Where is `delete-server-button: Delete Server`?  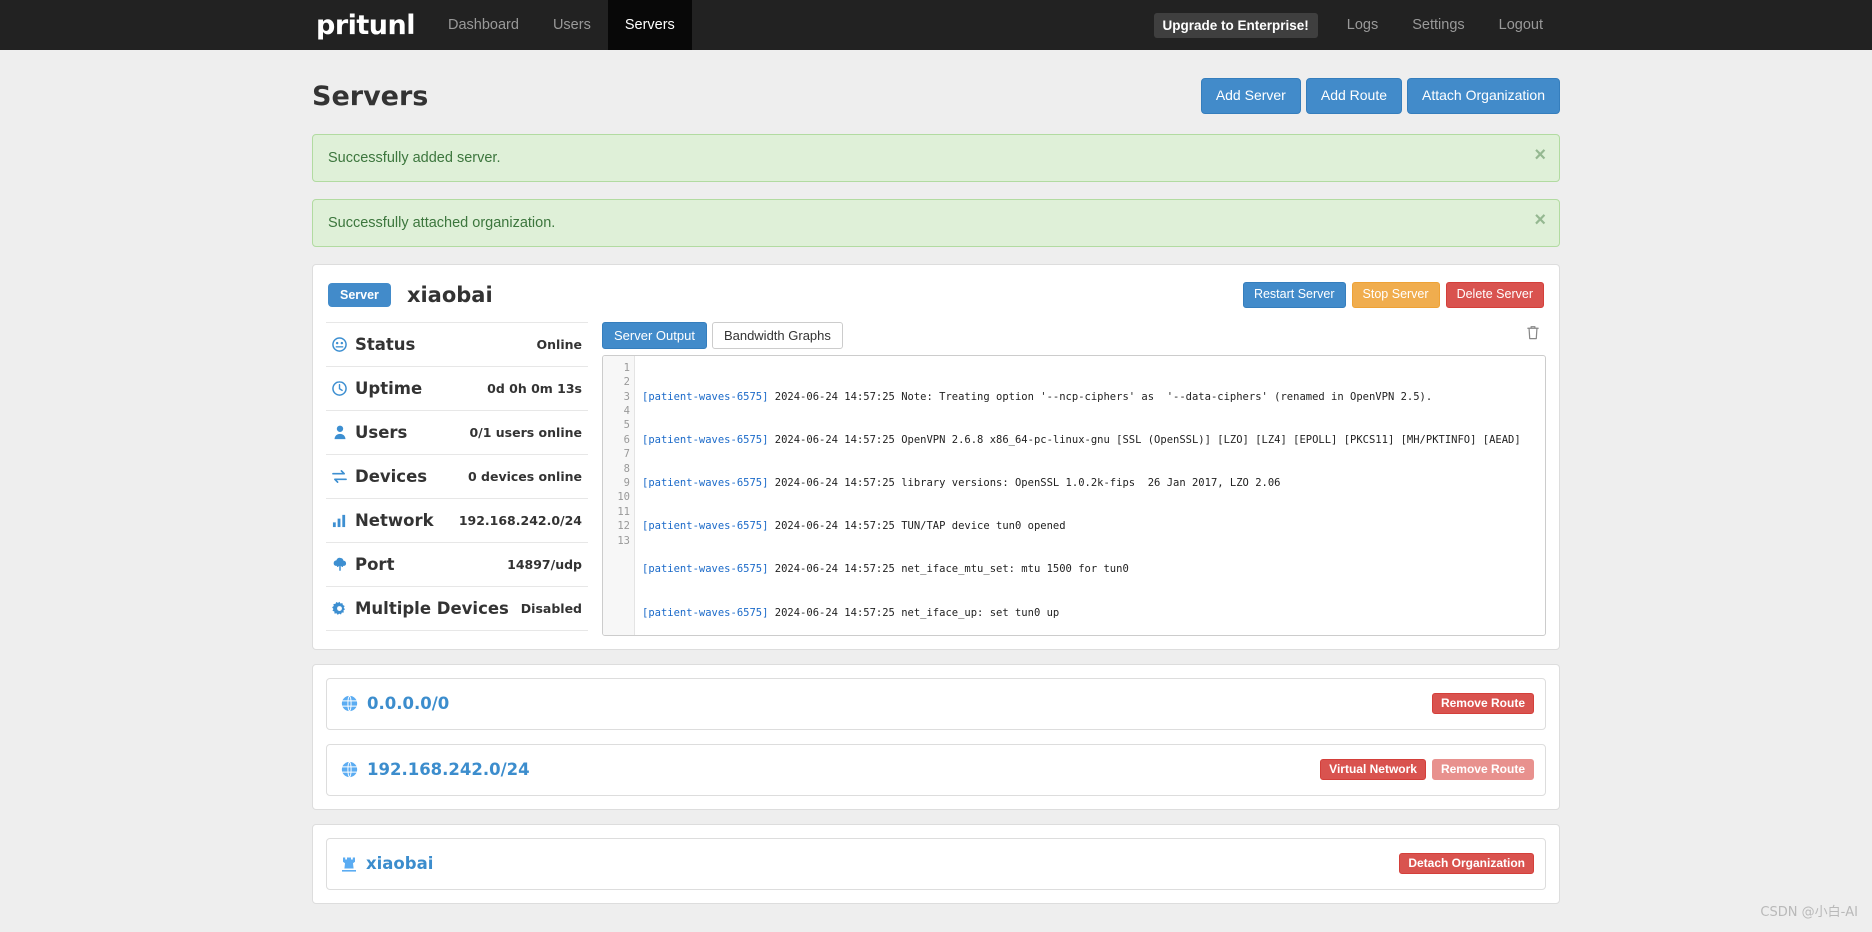
delete-server-button: Delete Server is located at coordinates (1494, 295).